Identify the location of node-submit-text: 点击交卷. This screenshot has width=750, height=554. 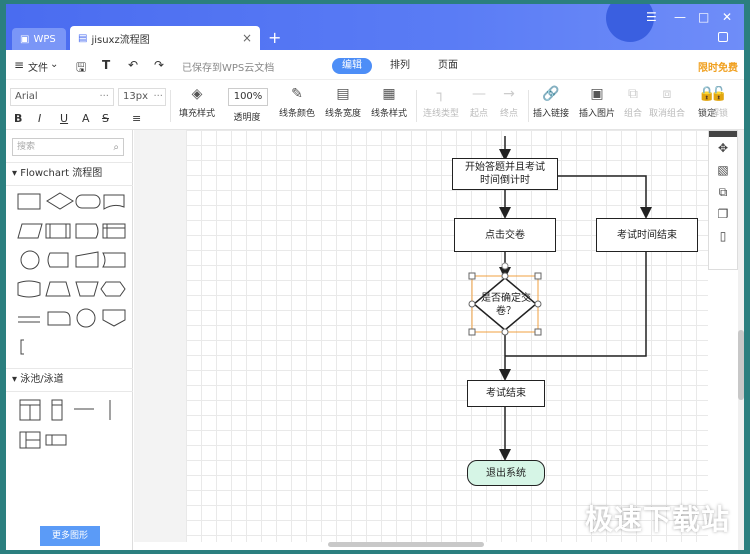
(505, 235).